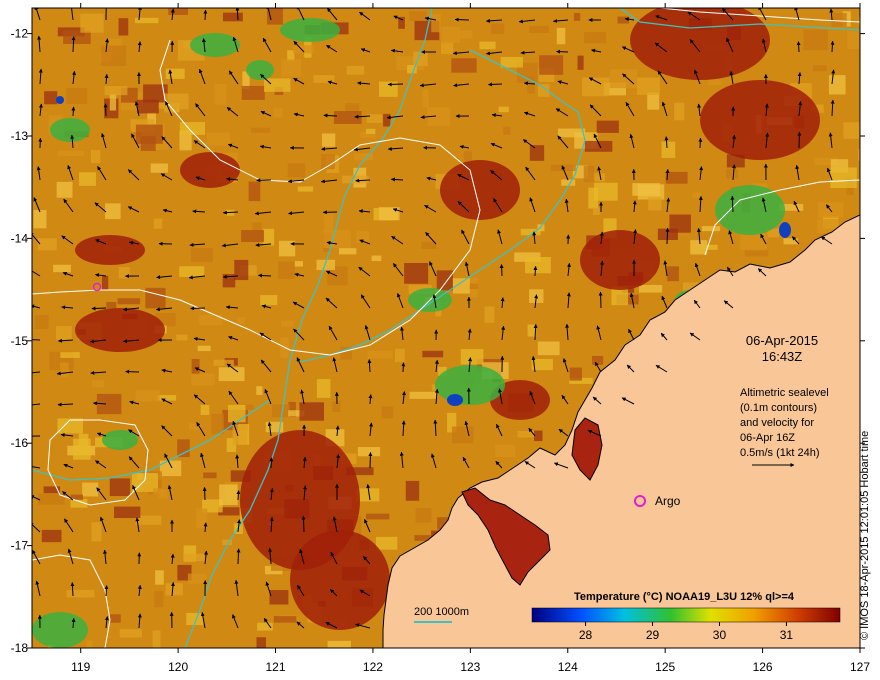 The image size is (880, 680). I want to click on lon-label-122: 122, so click(373, 667).